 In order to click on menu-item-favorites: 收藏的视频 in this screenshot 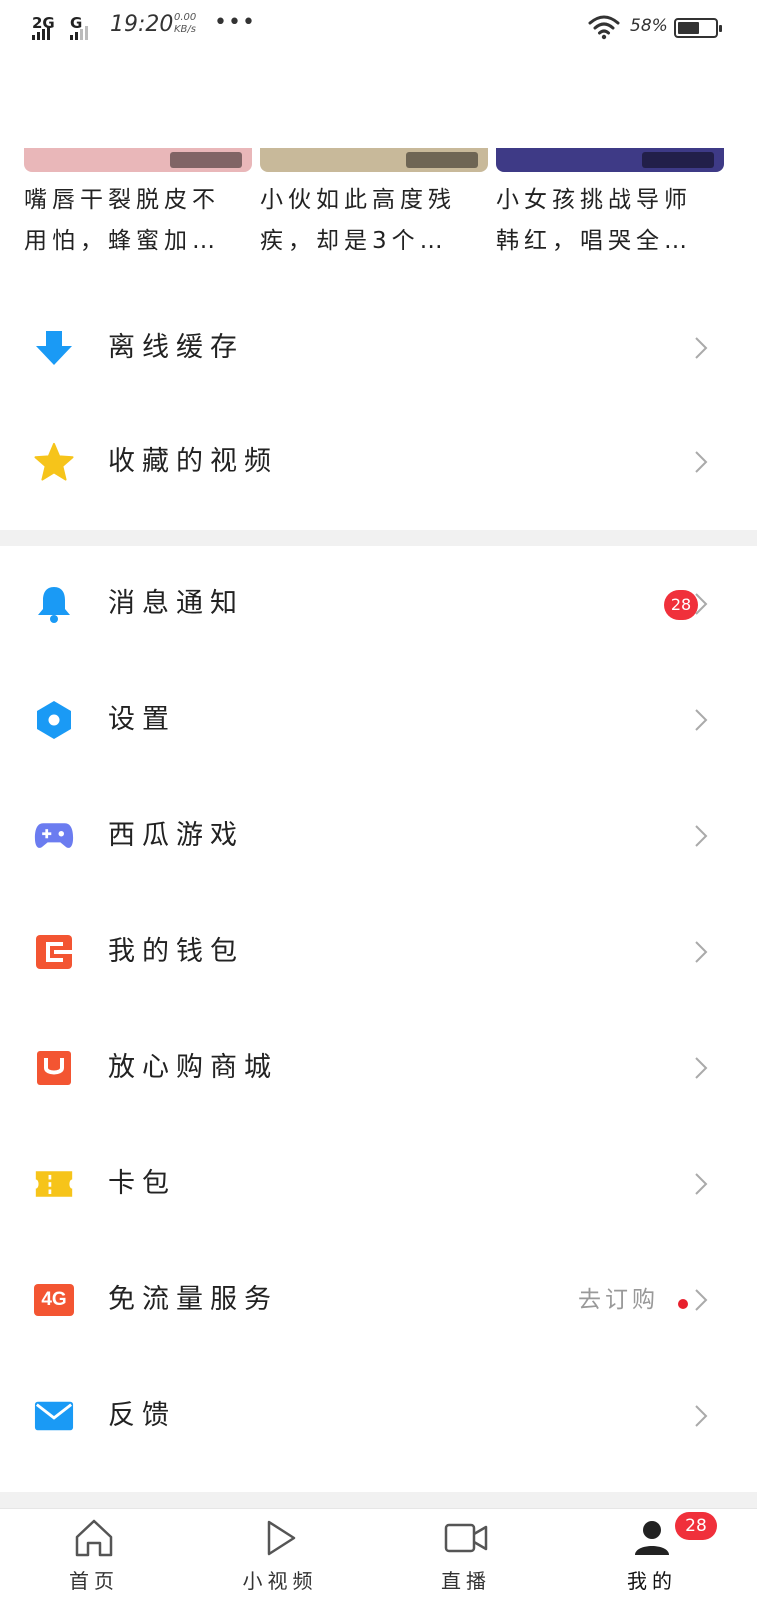, I will do `click(378, 462)`.